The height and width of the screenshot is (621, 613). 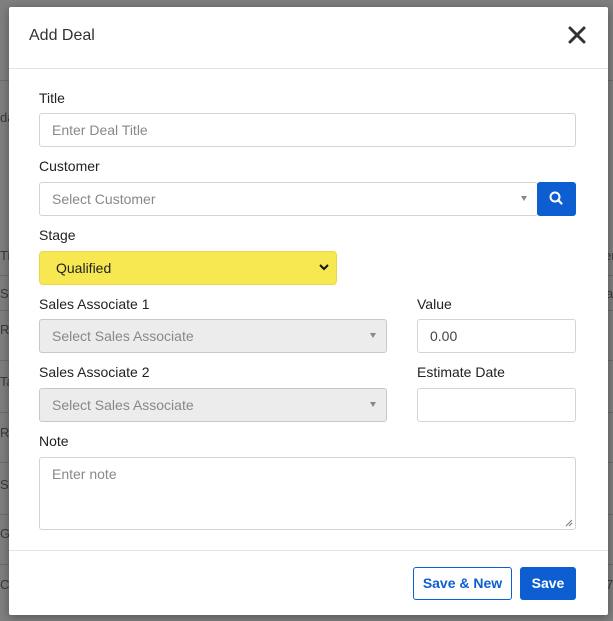 I want to click on close-icon-glyph, so click(x=577, y=35).